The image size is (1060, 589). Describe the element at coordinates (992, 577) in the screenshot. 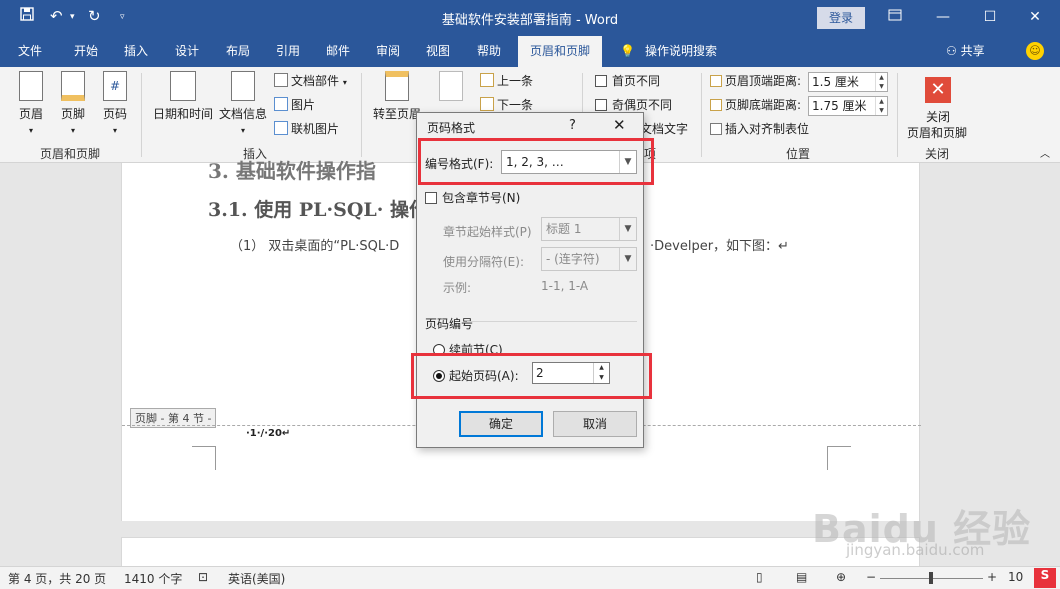

I see `zoom-in-icon: +` at that location.